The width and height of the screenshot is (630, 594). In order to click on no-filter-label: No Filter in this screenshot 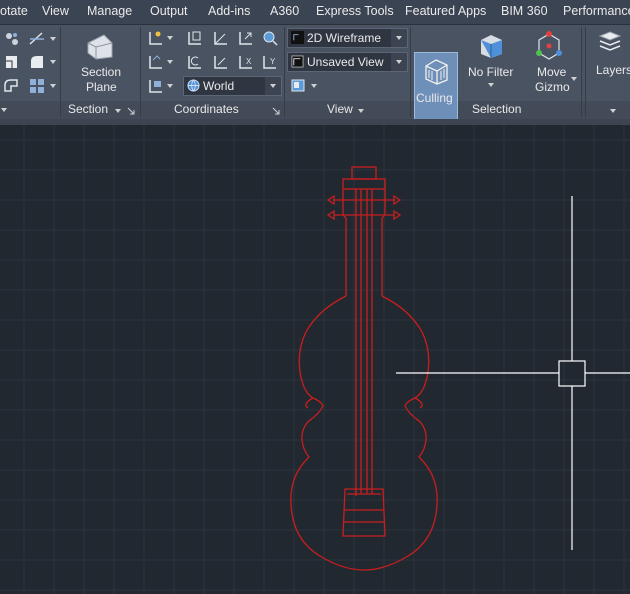, I will do `click(490, 72)`.